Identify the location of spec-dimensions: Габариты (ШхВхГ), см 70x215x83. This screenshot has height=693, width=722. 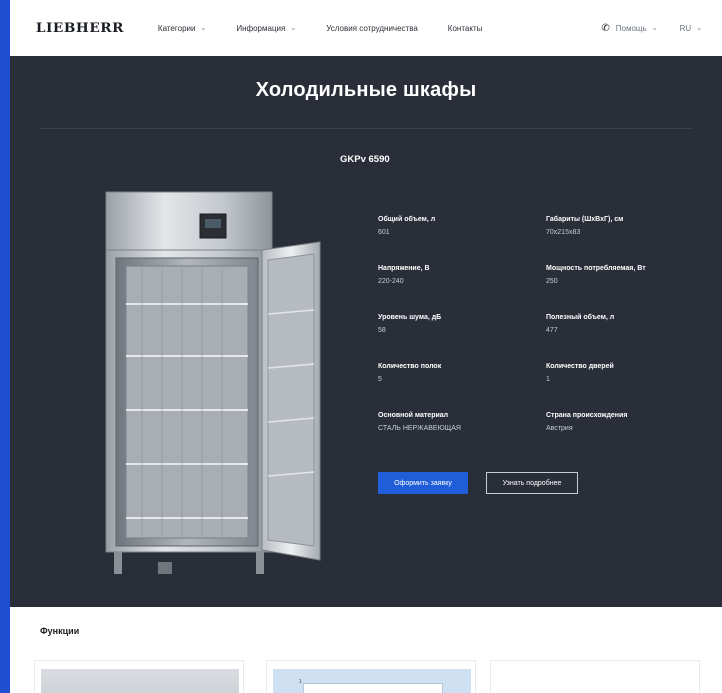
(622, 226).